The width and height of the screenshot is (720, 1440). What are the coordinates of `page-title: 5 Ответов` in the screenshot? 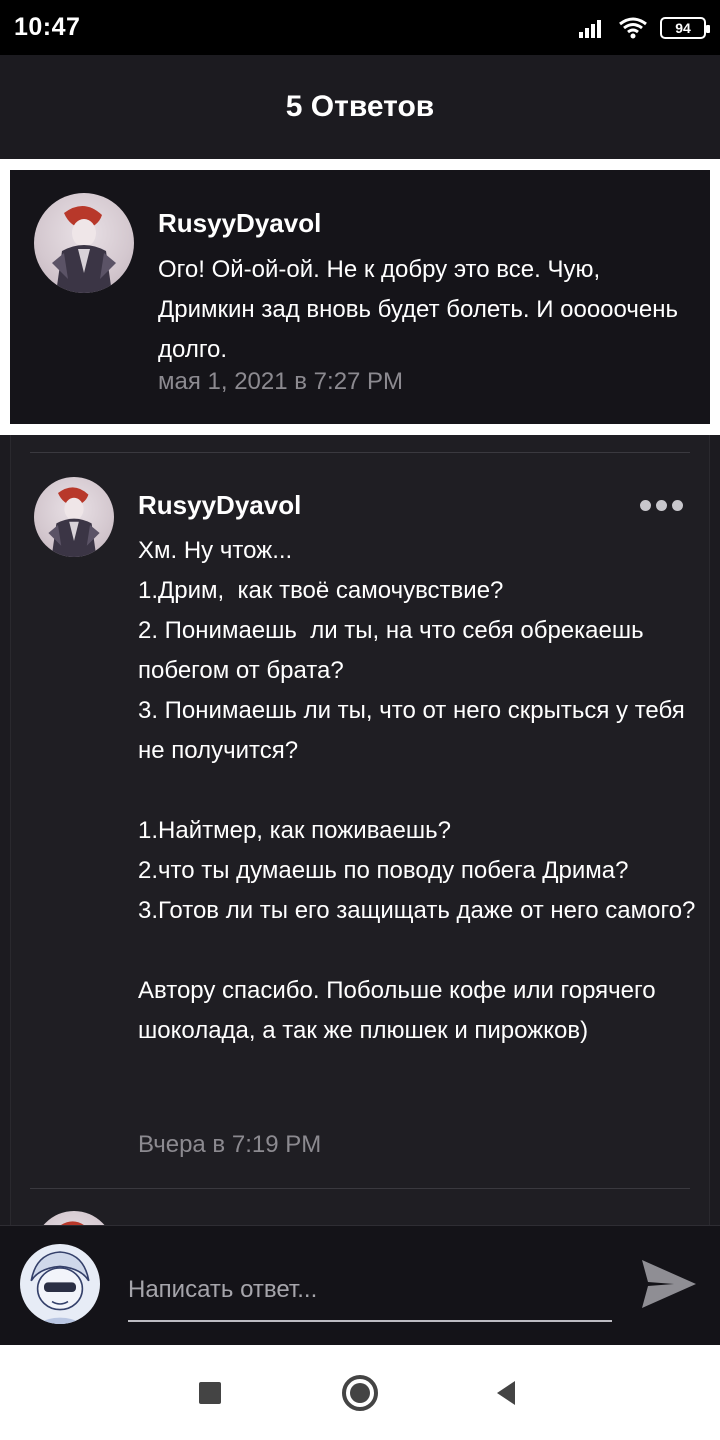 It's located at (360, 106).